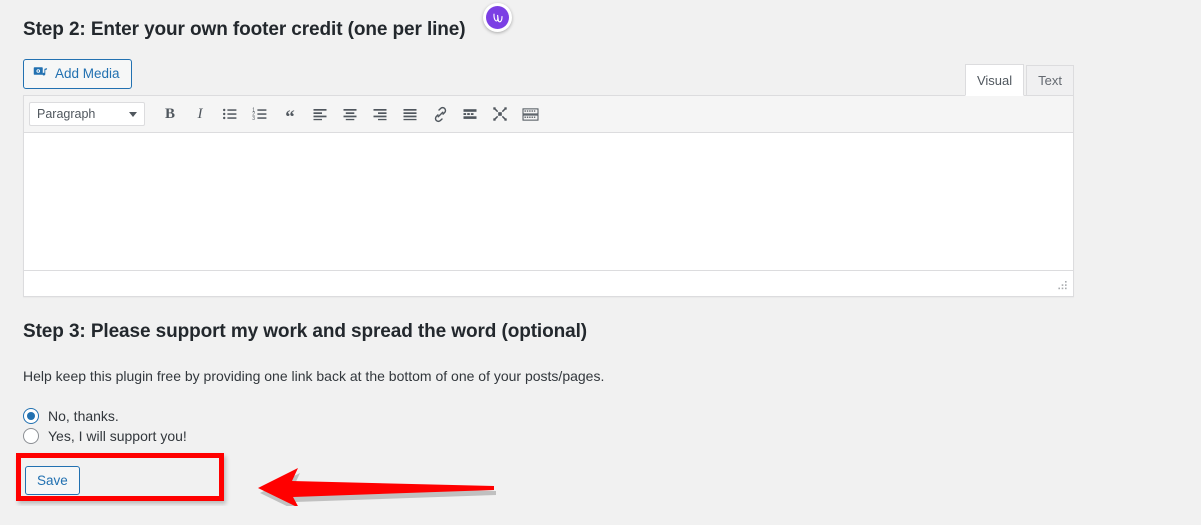  Describe the element at coordinates (548, 283) in the screenshot. I see `editor-status-bar` at that location.